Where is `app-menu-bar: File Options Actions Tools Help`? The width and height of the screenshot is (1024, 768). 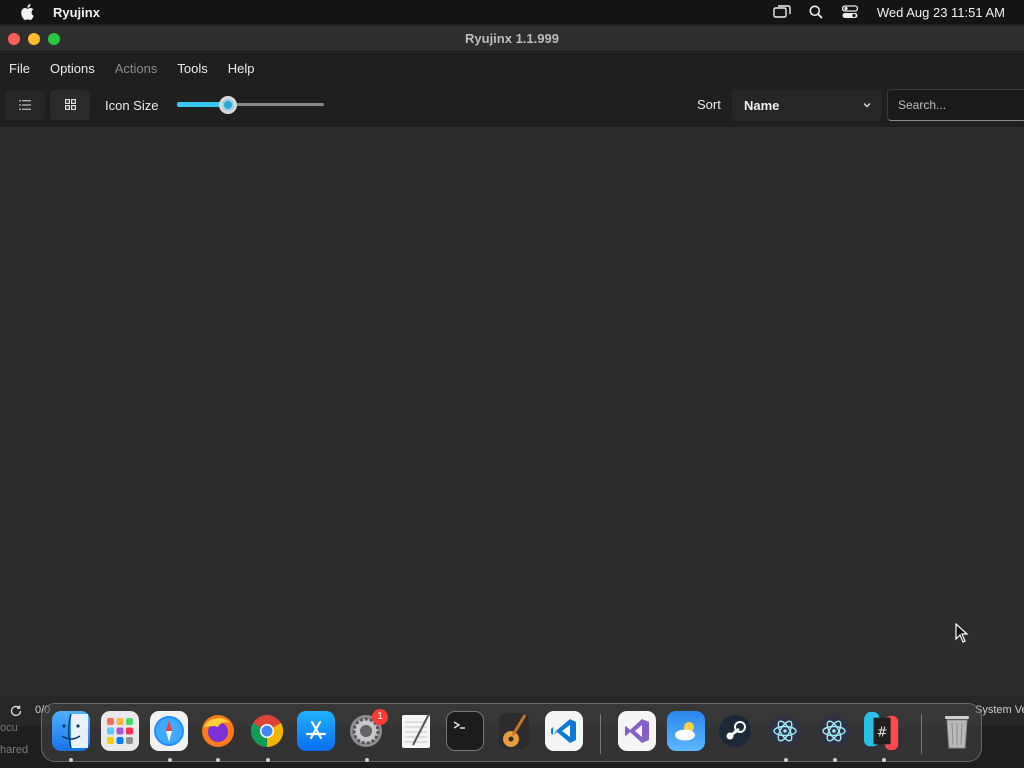 app-menu-bar: File Options Actions Tools Help is located at coordinates (512, 68).